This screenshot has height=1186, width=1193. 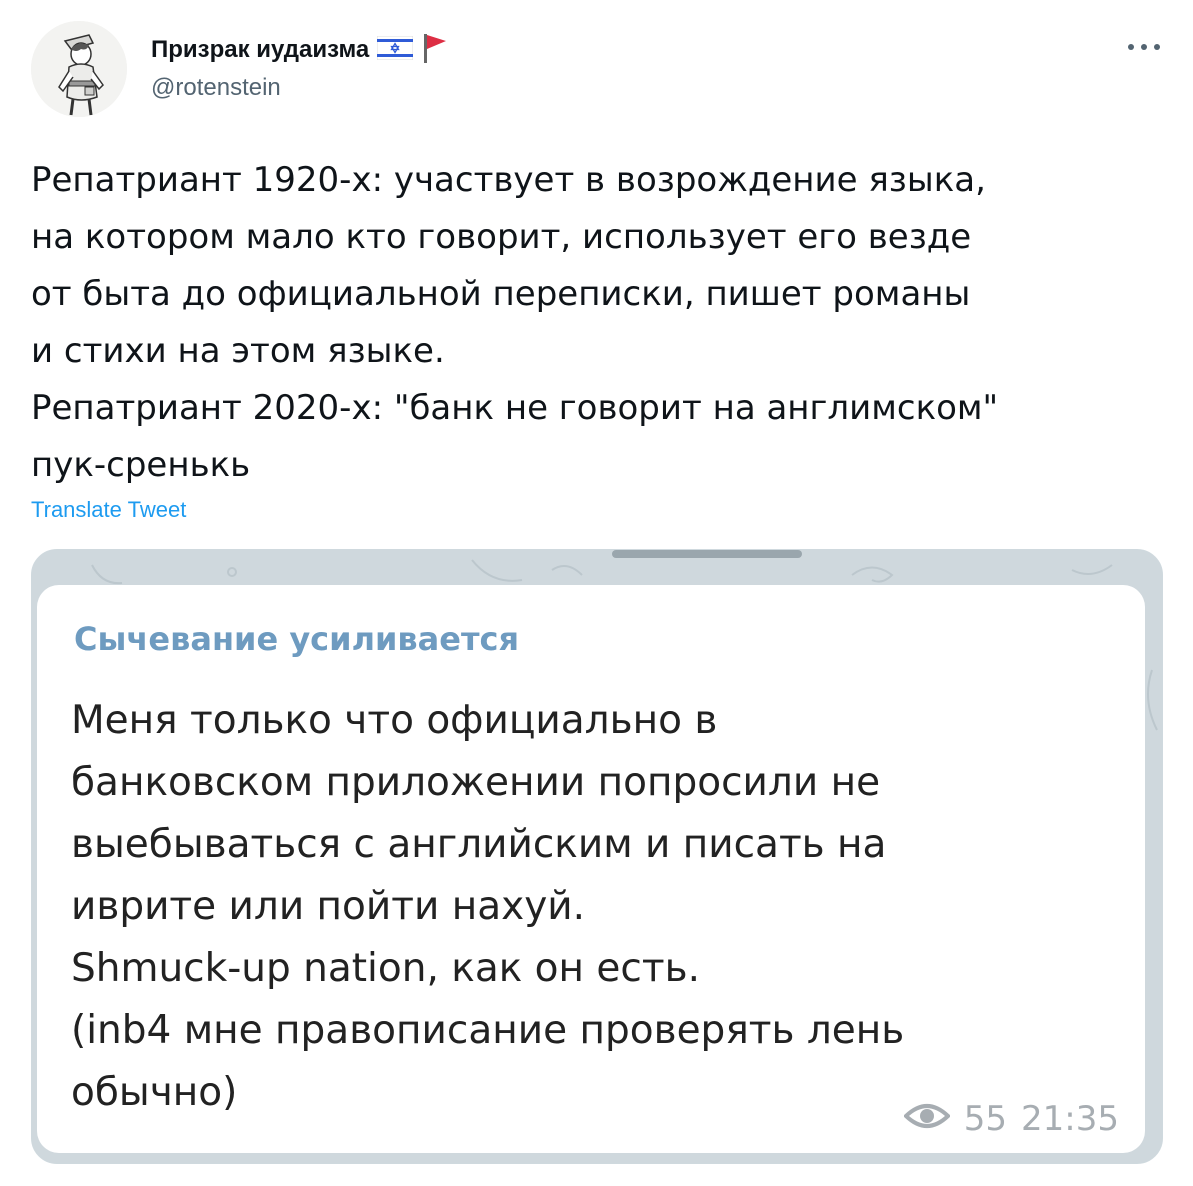 I want to click on red-flag-icon, so click(x=435, y=50).